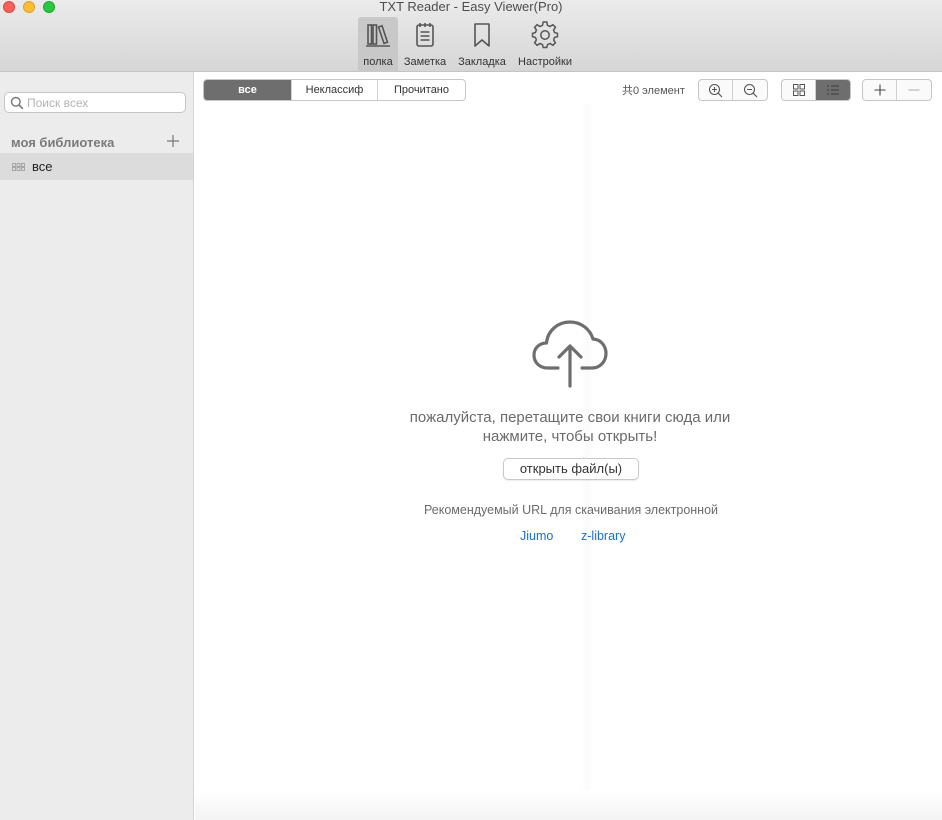 The height and width of the screenshot is (820, 942). I want to click on search-icon, so click(17, 103).